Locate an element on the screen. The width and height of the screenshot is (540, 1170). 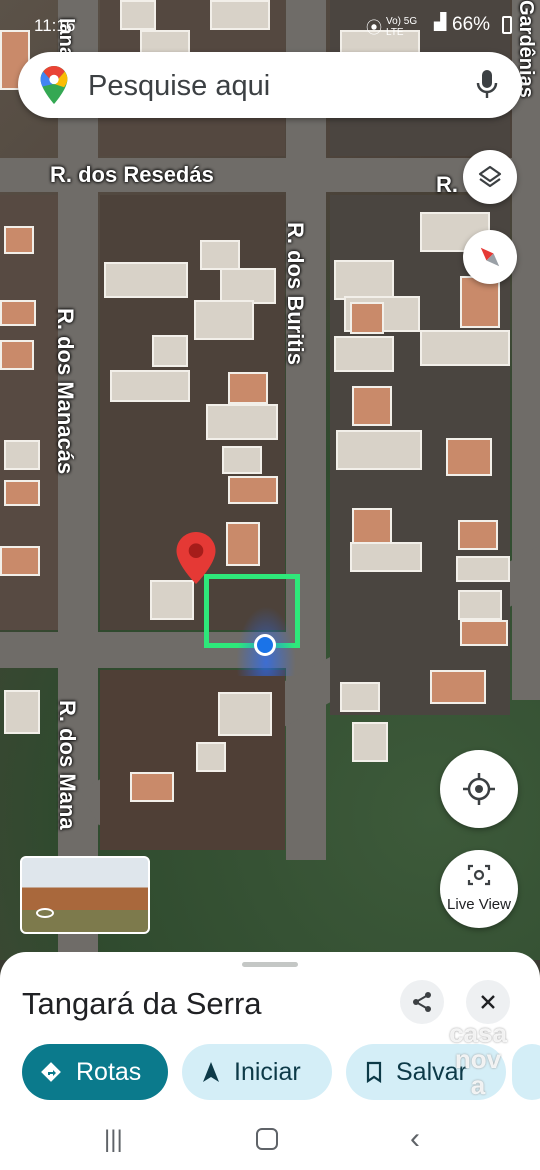
live-view-button: Live View is located at coordinates (479, 889).